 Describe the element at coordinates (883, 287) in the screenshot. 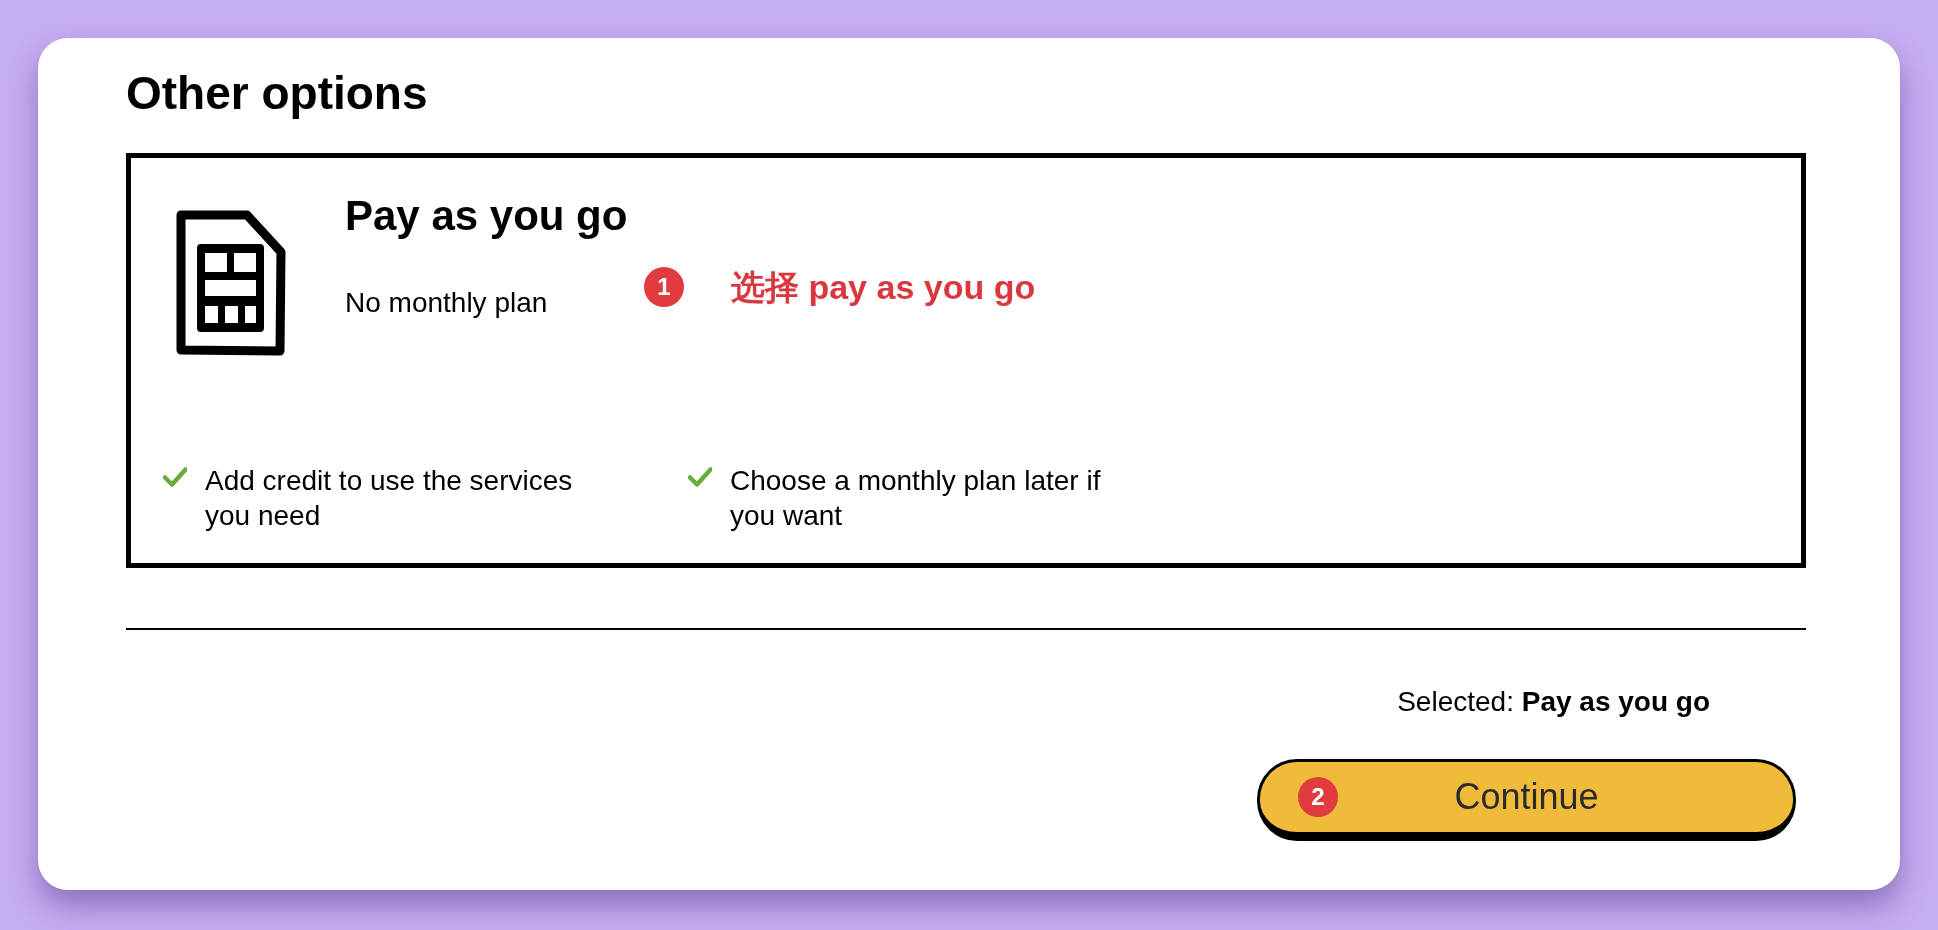

I see `annotation-note: 选择 pay as you go` at that location.